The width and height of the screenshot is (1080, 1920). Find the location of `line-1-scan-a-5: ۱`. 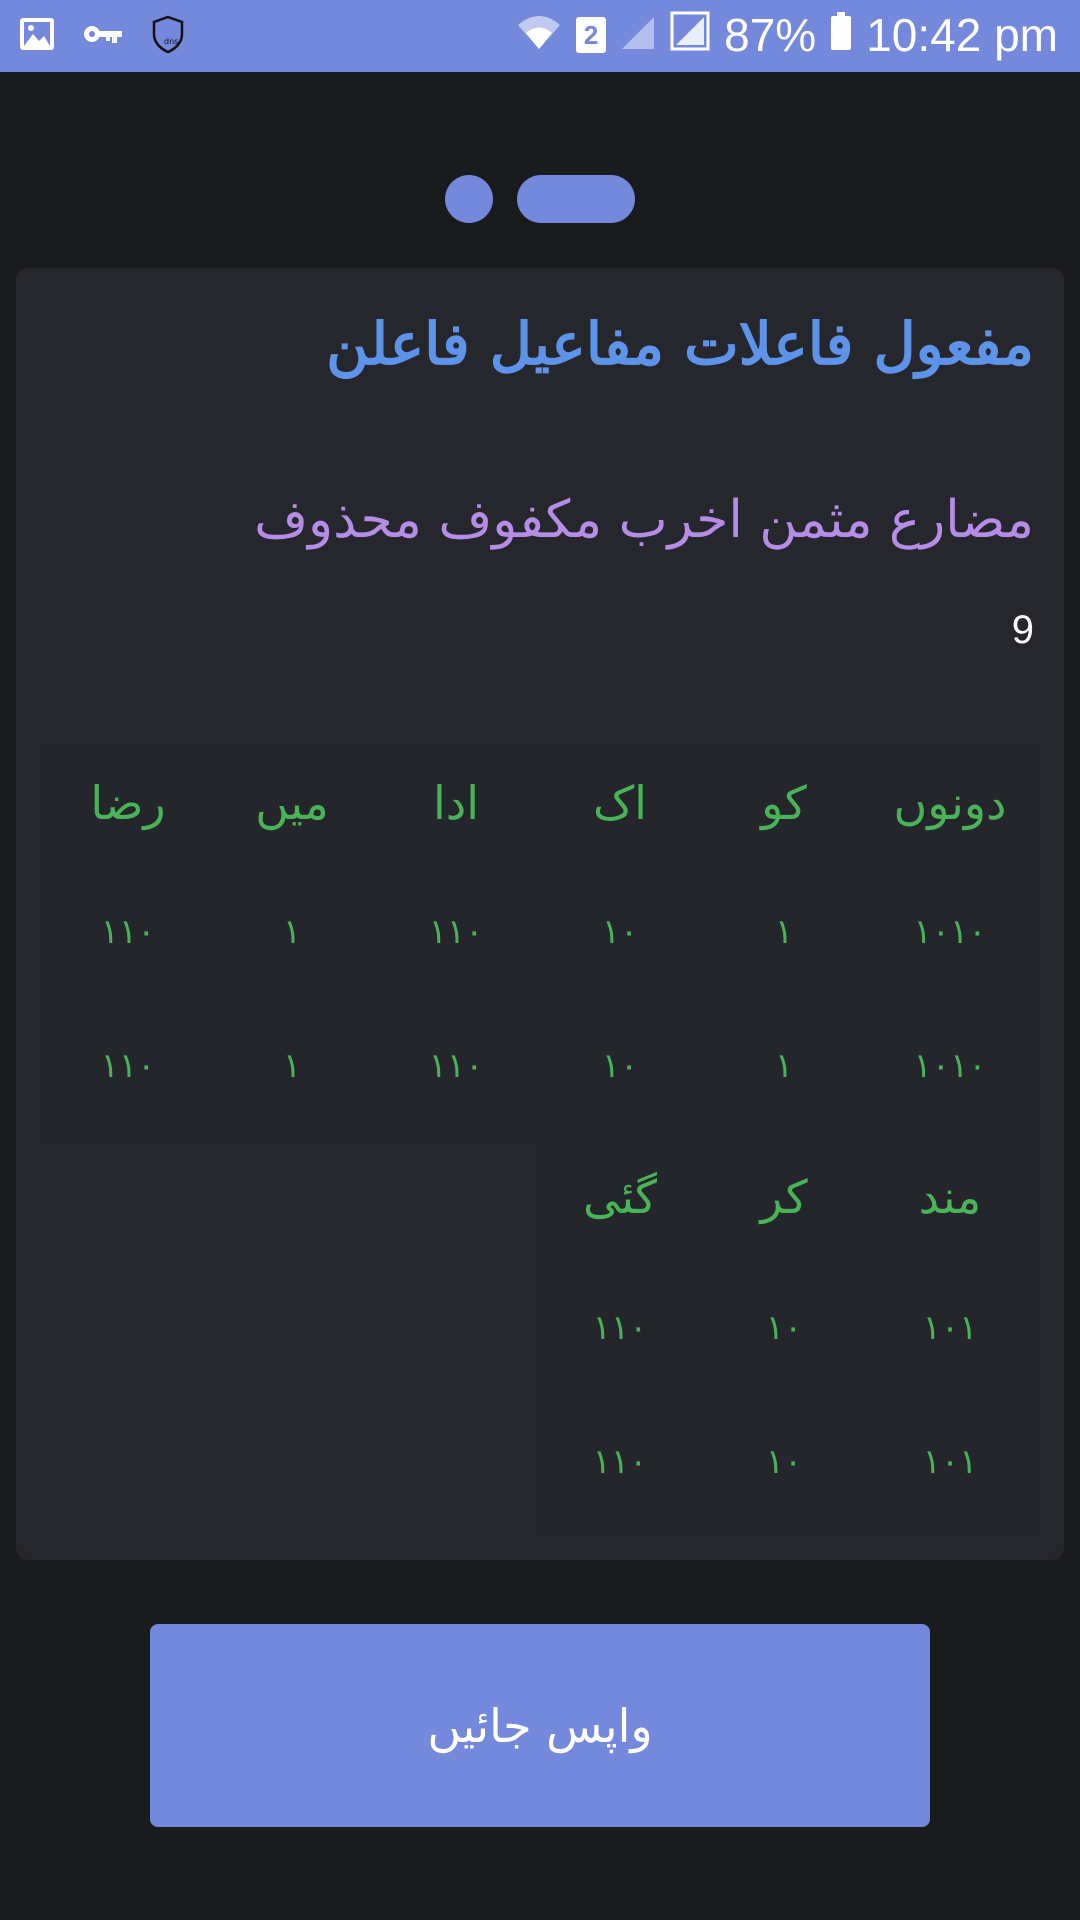

line-1-scan-a-5: ۱ is located at coordinates (292, 932).